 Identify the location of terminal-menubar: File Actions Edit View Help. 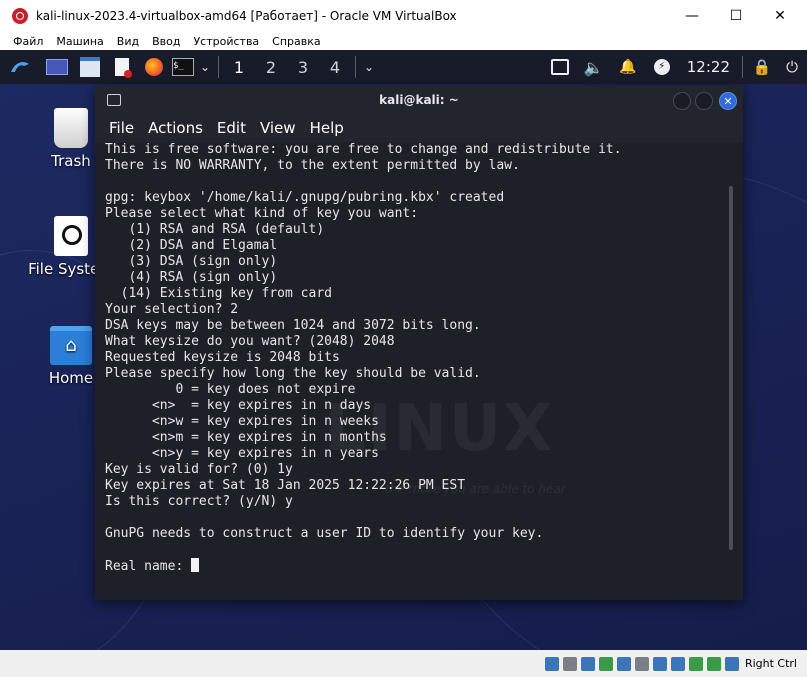
(419, 128).